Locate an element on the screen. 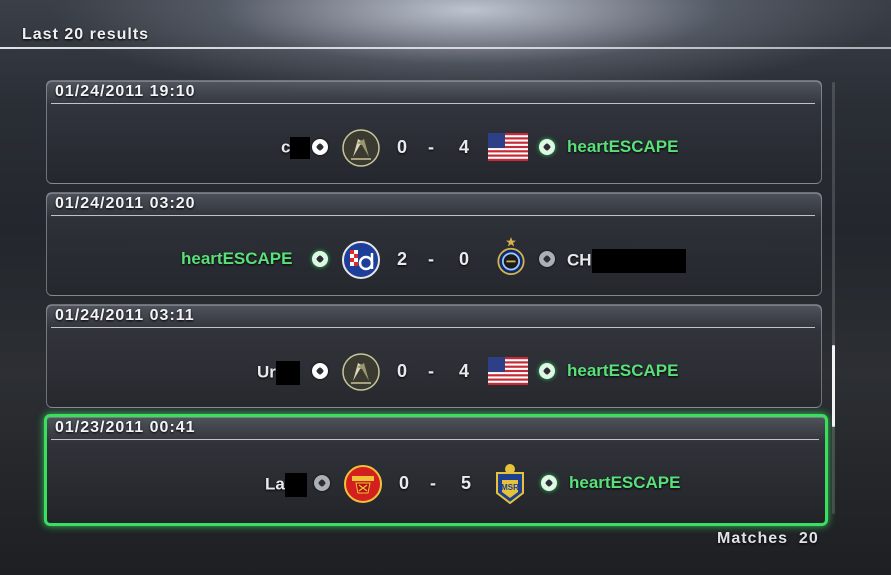  result-row: heartESCAPE 2 - 0 CH is located at coordinates (434, 258).